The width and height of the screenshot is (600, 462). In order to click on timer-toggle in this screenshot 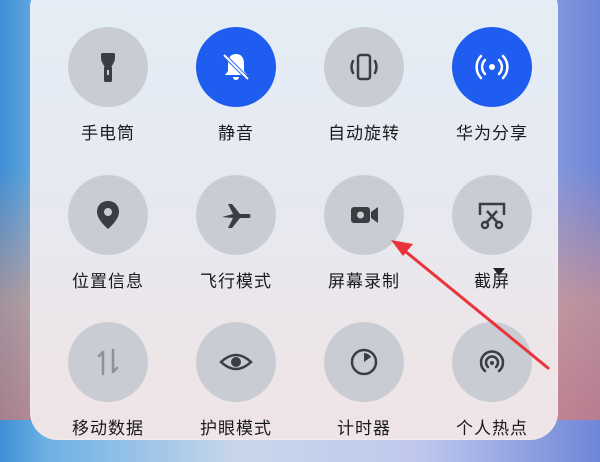, I will do `click(364, 362)`.